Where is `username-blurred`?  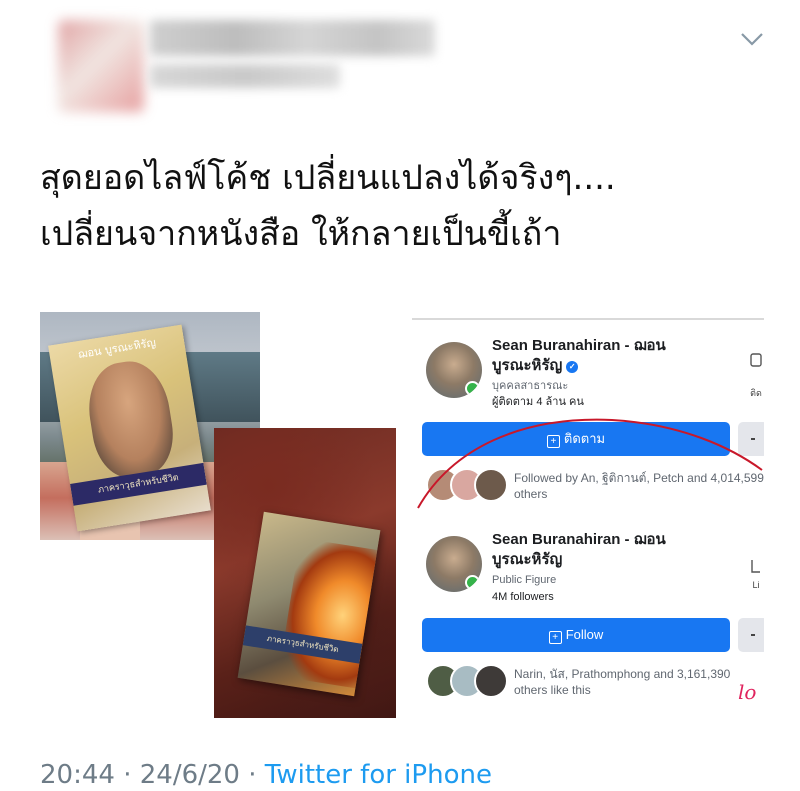
username-blurred is located at coordinates (245, 76).